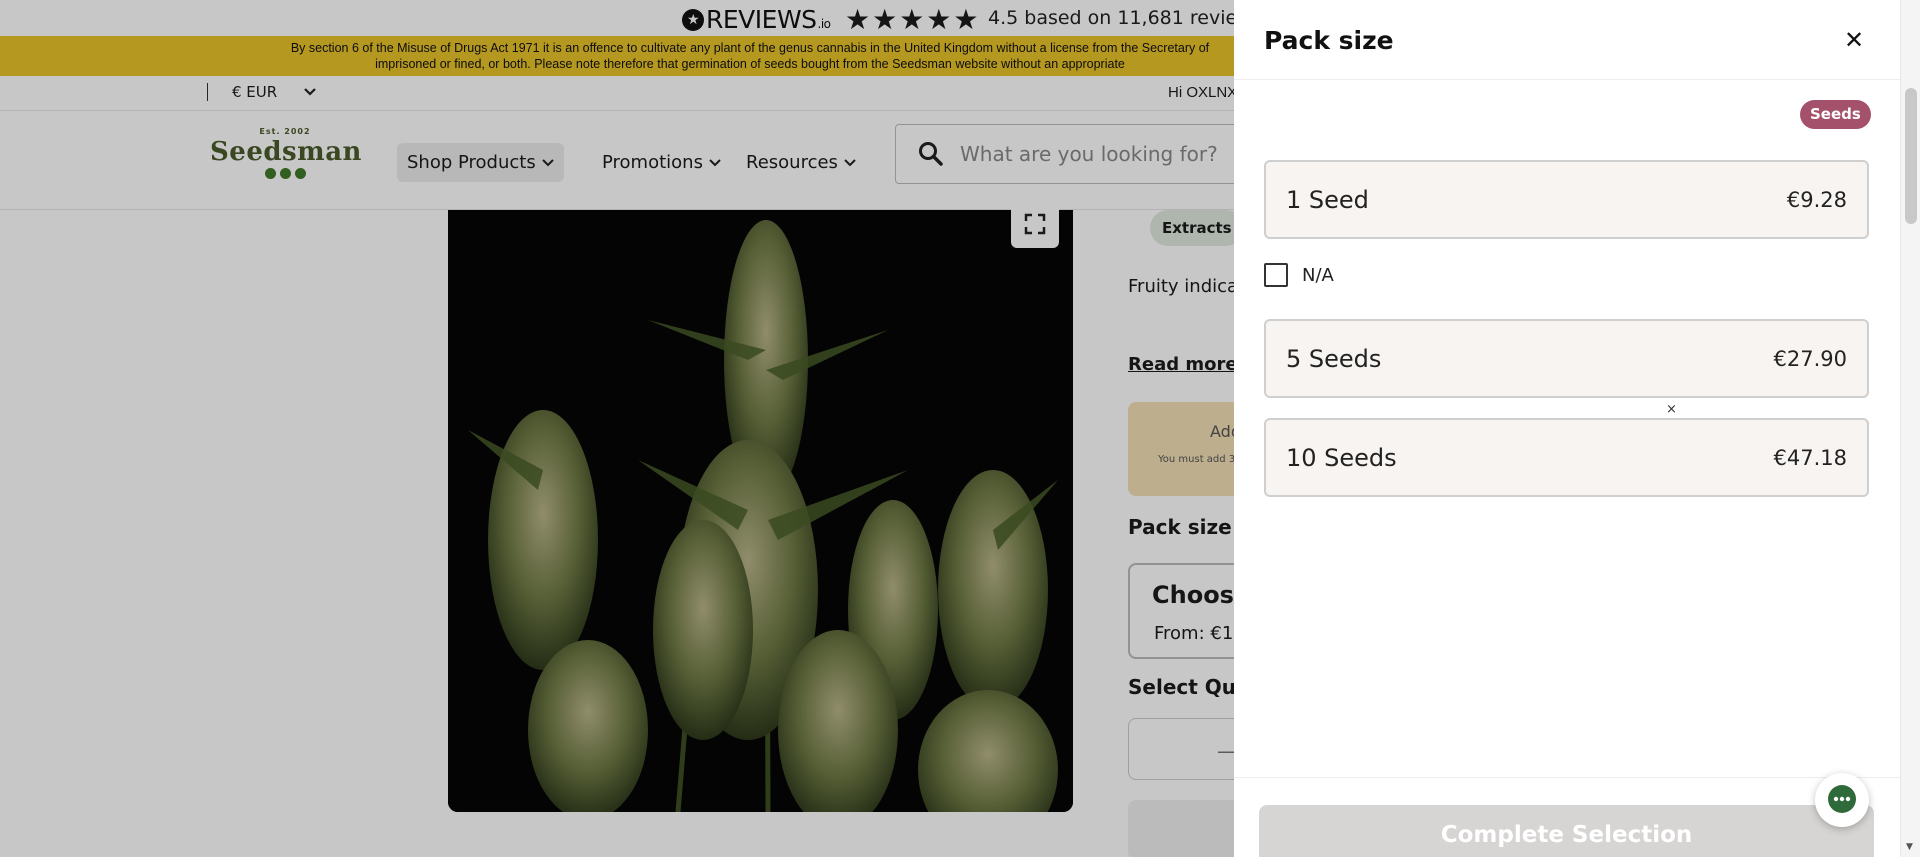  I want to click on complete-selection-button: Complete Selection, so click(1566, 831).